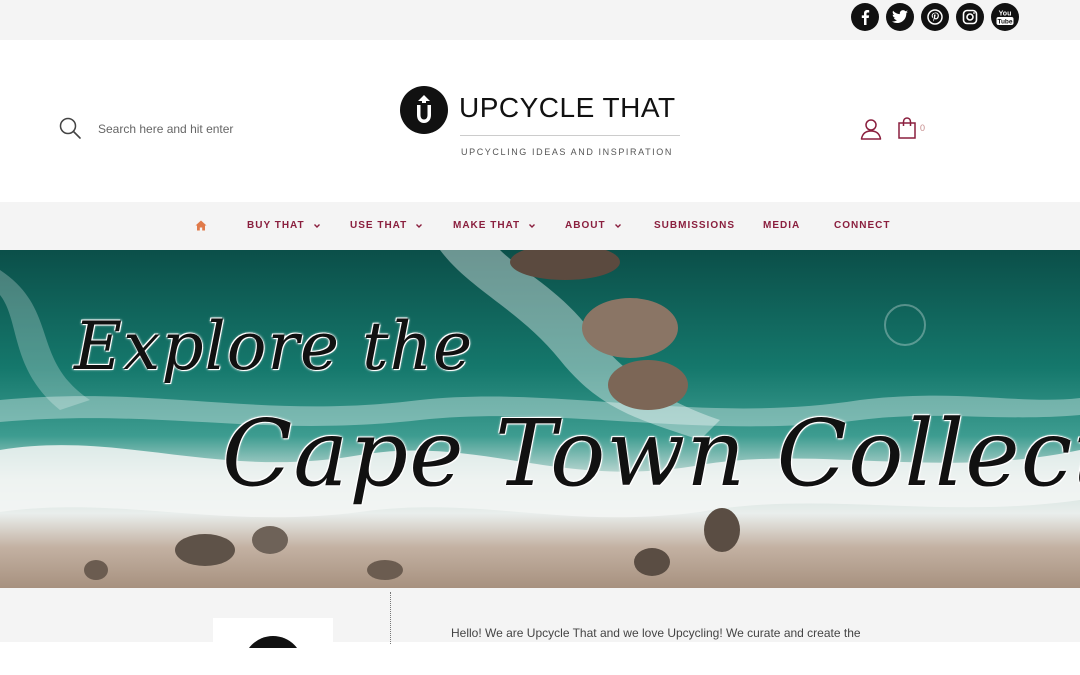  I want to click on nav-item-label: MEDIA, so click(782, 225).